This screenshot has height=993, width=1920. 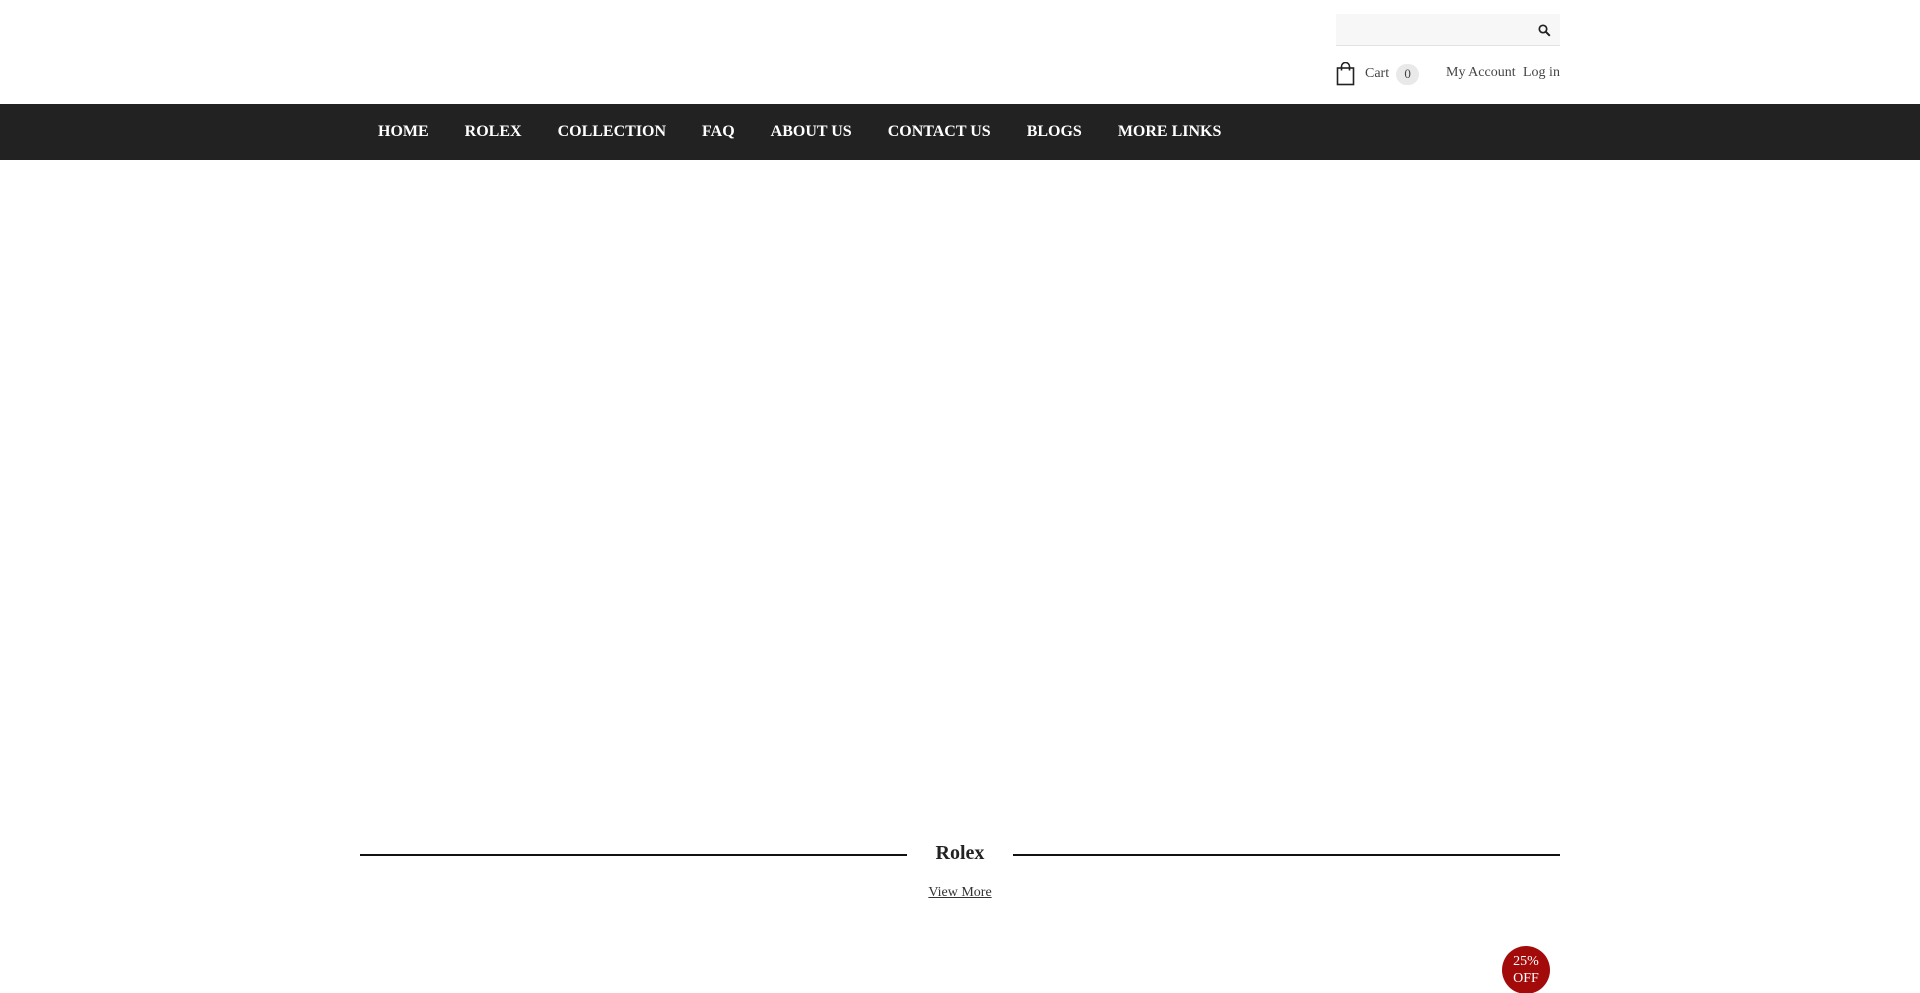 I want to click on shopping-bag-icon, so click(x=1345, y=74).